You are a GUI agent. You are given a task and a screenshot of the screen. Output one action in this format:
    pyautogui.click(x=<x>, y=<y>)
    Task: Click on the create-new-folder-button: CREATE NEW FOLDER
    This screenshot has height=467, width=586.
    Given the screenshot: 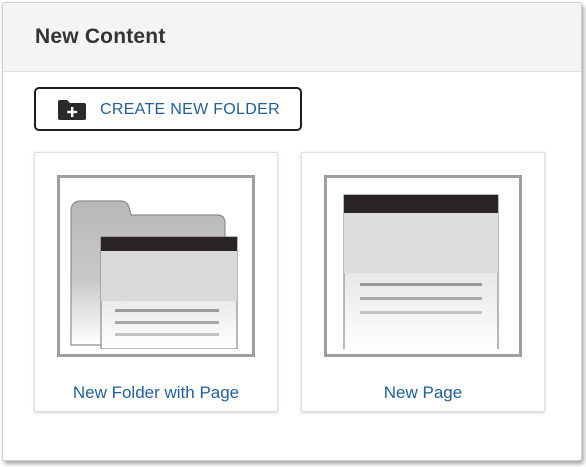 What is the action you would take?
    pyautogui.click(x=168, y=109)
    